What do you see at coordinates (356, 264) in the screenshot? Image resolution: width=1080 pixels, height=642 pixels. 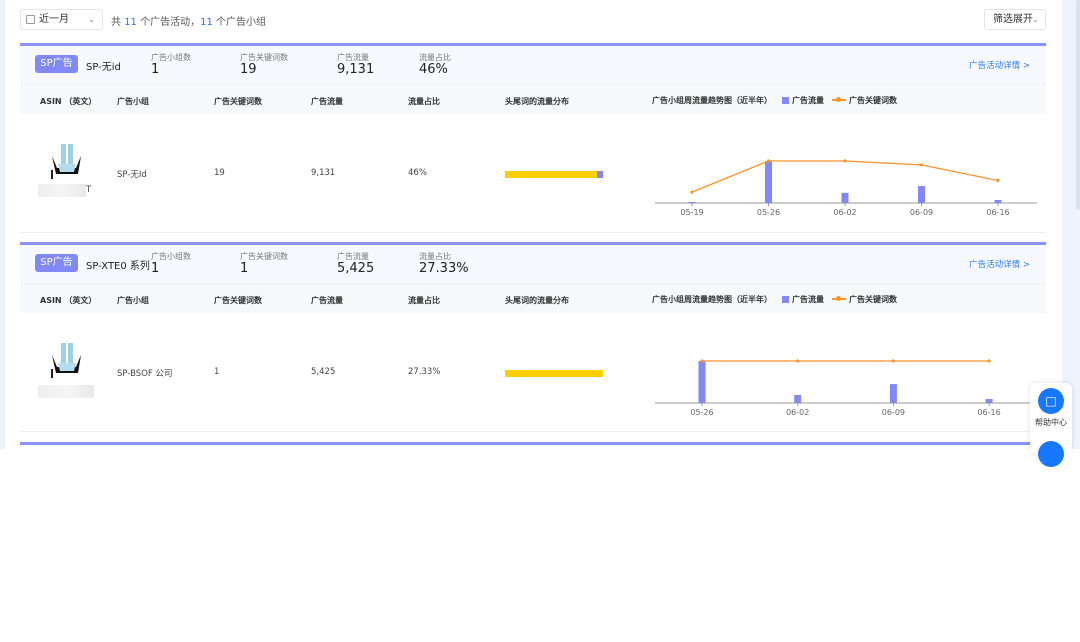 I see `stat-traffic: 广告流量 5,425` at bounding box center [356, 264].